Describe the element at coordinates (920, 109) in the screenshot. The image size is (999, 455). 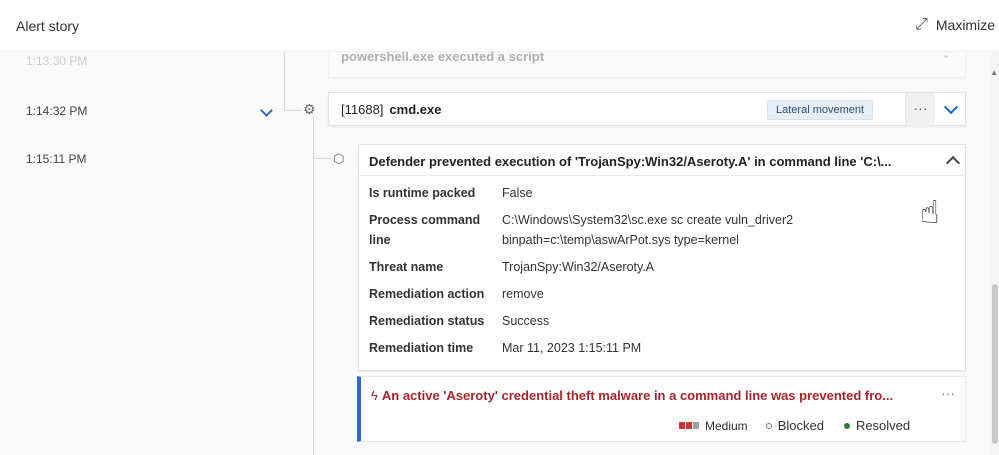
I see `more-options-button: ···` at that location.